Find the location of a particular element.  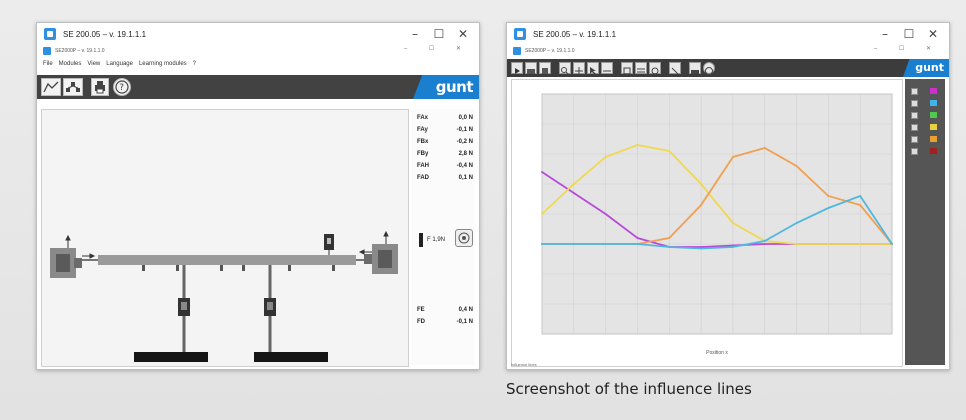

save-button is located at coordinates (545, 68).